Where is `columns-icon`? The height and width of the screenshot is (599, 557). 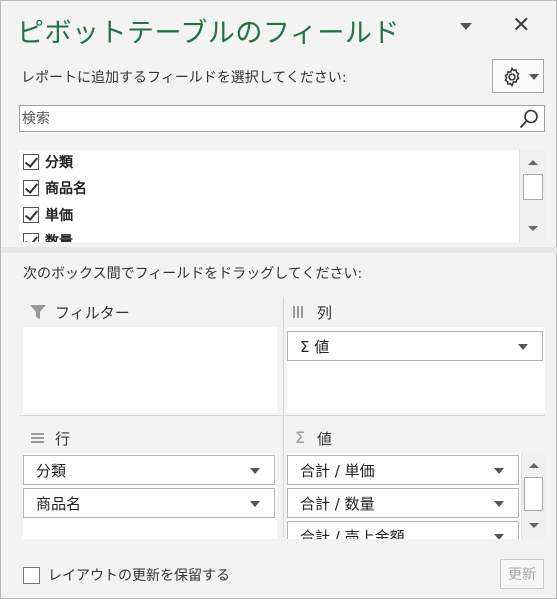 columns-icon is located at coordinates (300, 312).